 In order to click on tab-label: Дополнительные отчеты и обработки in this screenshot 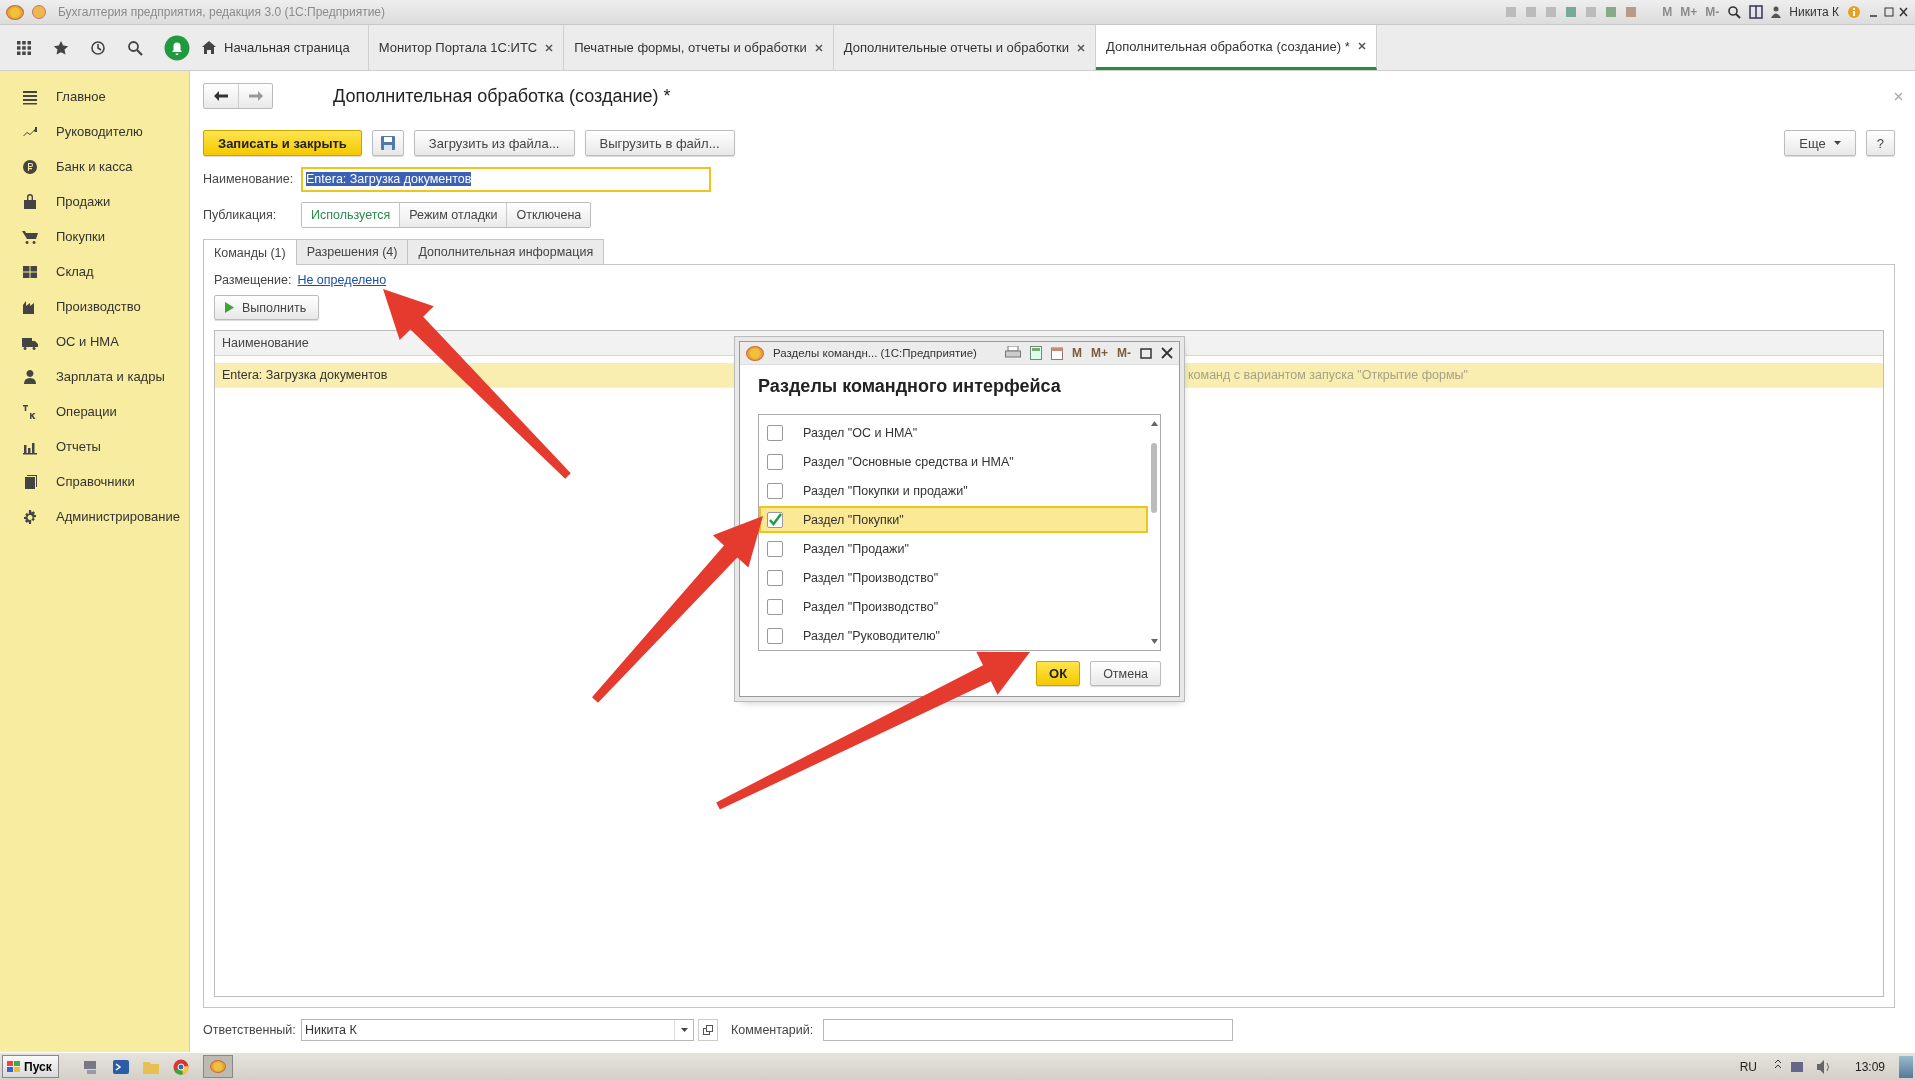, I will do `click(956, 47)`.